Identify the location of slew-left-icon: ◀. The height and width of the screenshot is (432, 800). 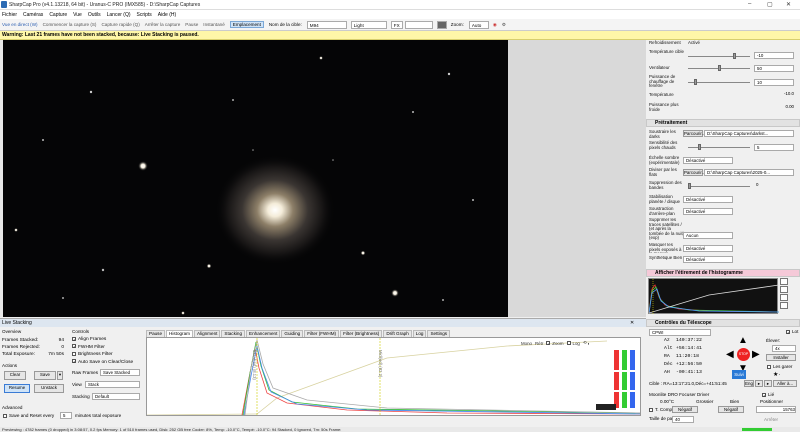
(730, 354).